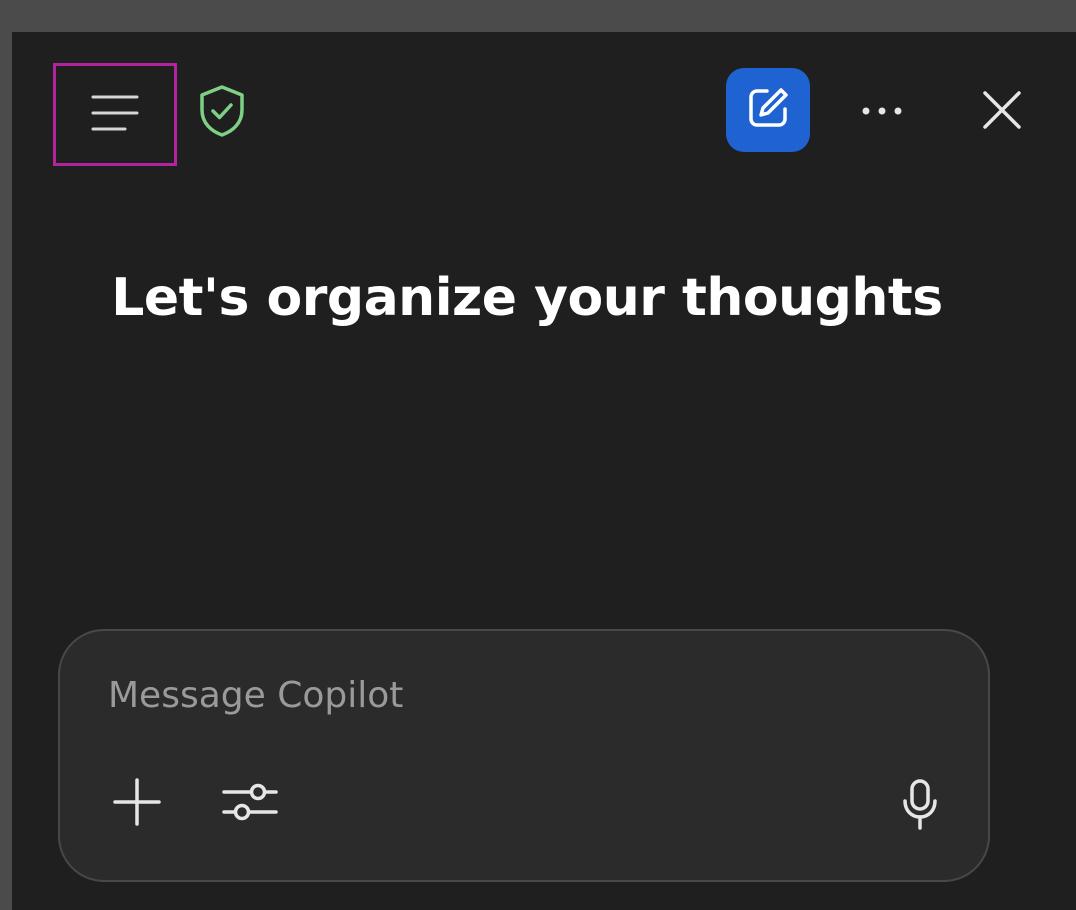 The width and height of the screenshot is (1076, 910). What do you see at coordinates (518, 695) in the screenshot?
I see `message-input` at bounding box center [518, 695].